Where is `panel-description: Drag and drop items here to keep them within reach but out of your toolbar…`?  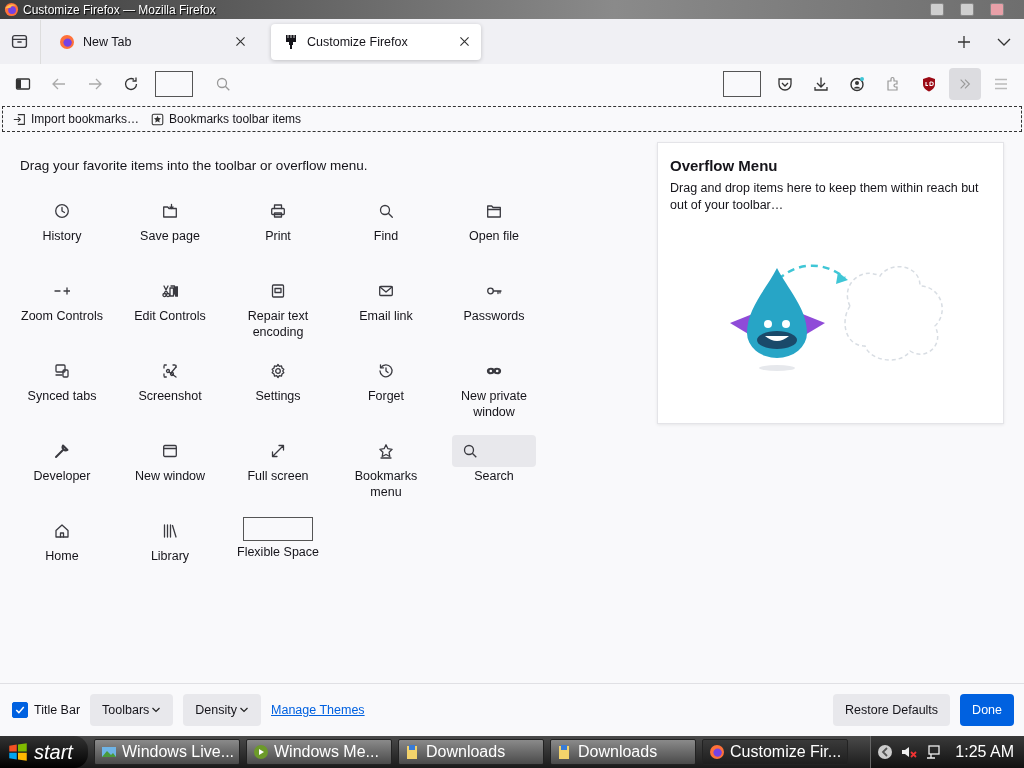
panel-description: Drag and drop items here to keep them within reach but out of your toolbar… is located at coordinates (825, 197).